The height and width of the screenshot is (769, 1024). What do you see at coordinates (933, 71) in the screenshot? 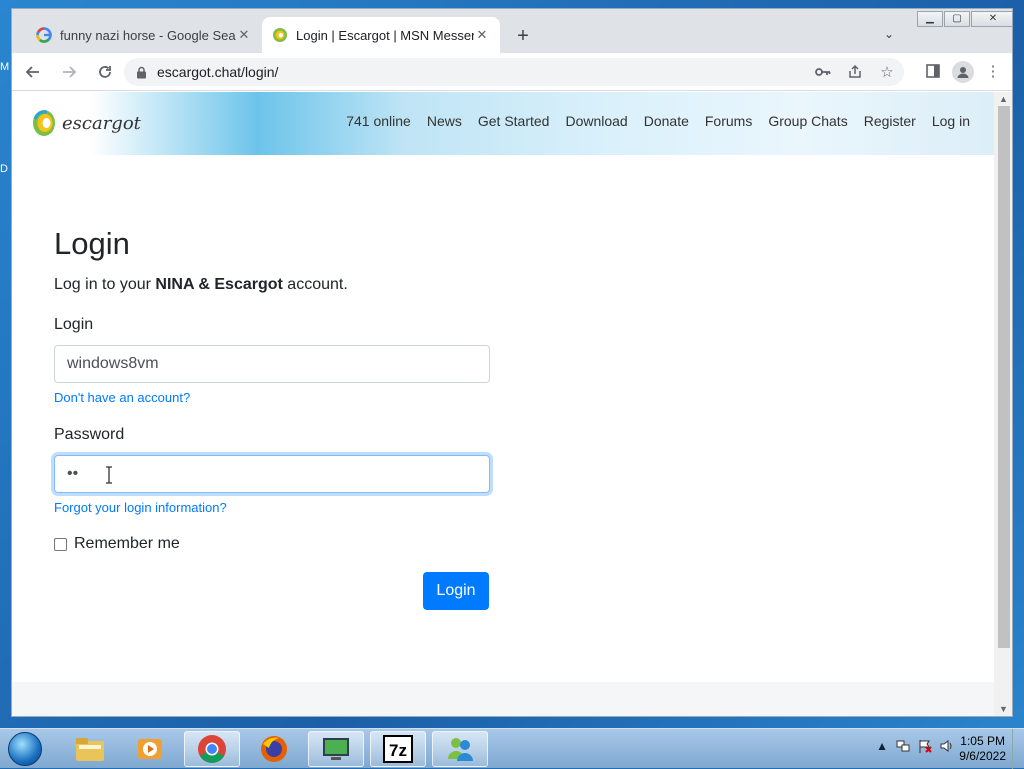
I see `side-panel-icon` at bounding box center [933, 71].